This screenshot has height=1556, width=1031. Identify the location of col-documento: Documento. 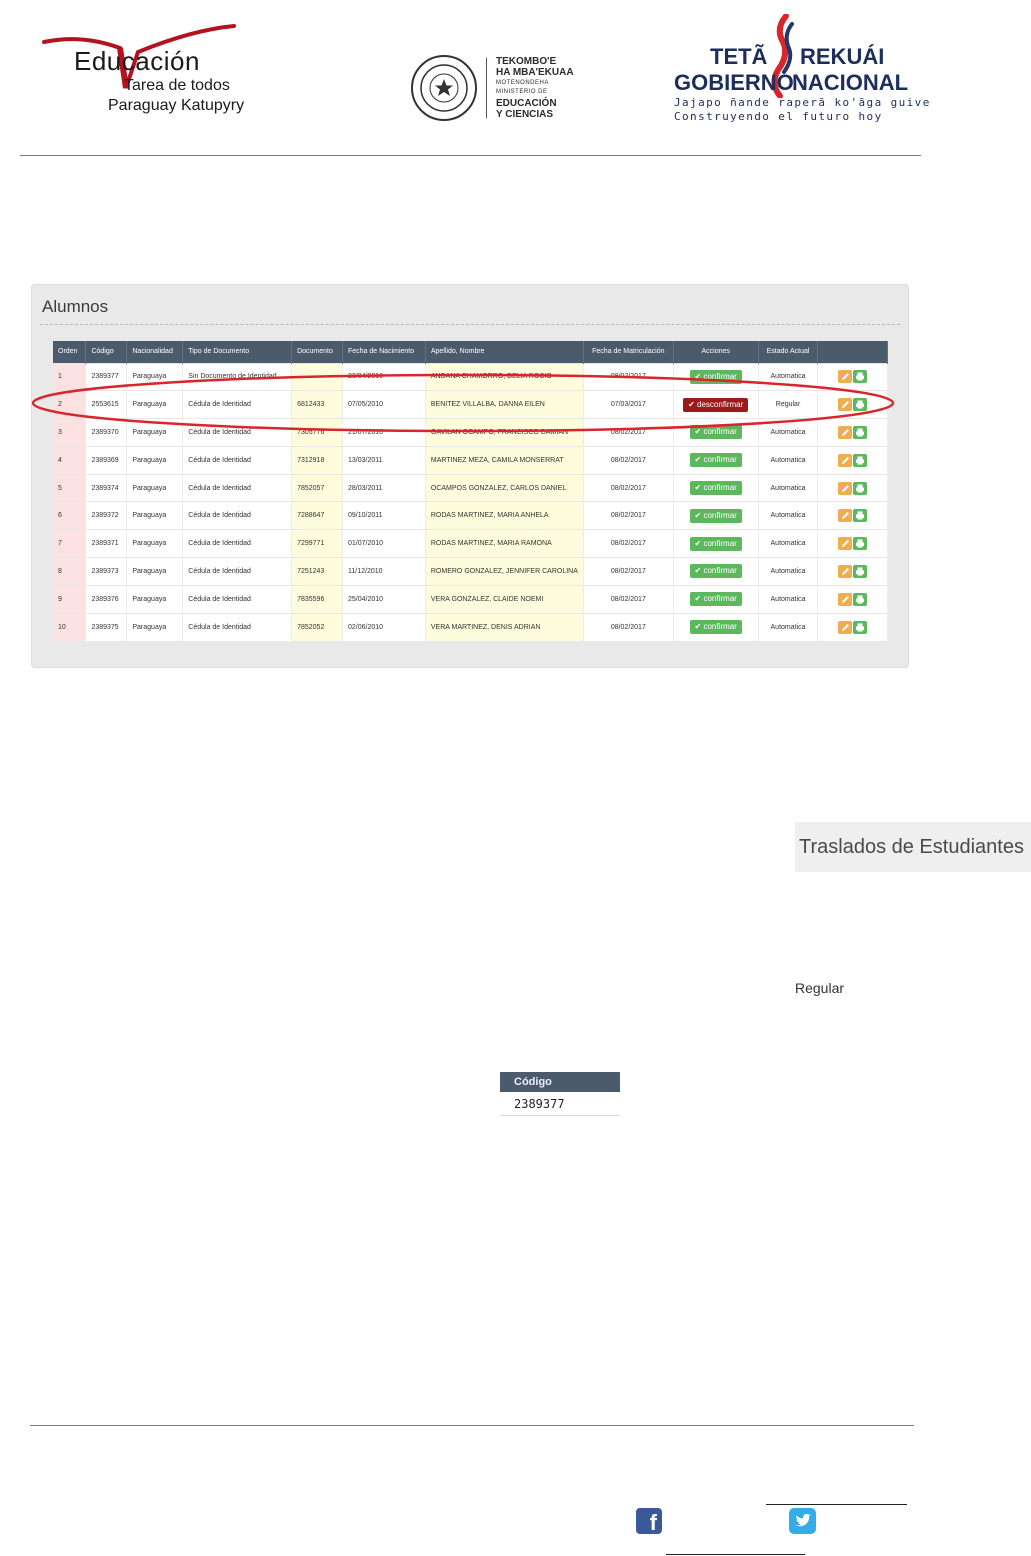
(317, 352).